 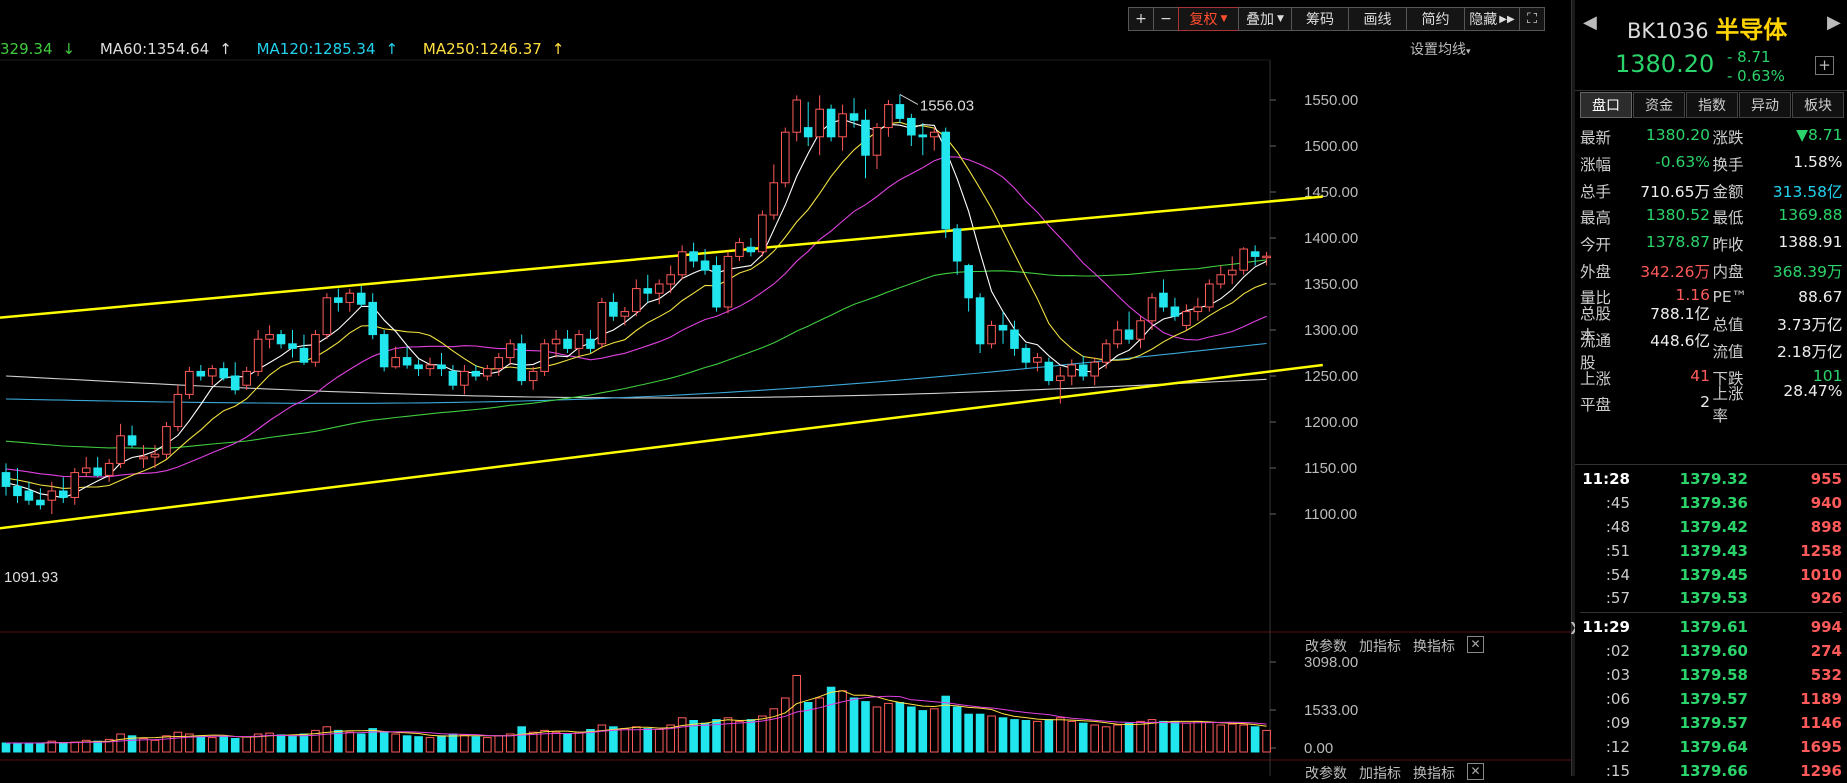 I want to click on add-watchlist-button: +, so click(x=1824, y=65).